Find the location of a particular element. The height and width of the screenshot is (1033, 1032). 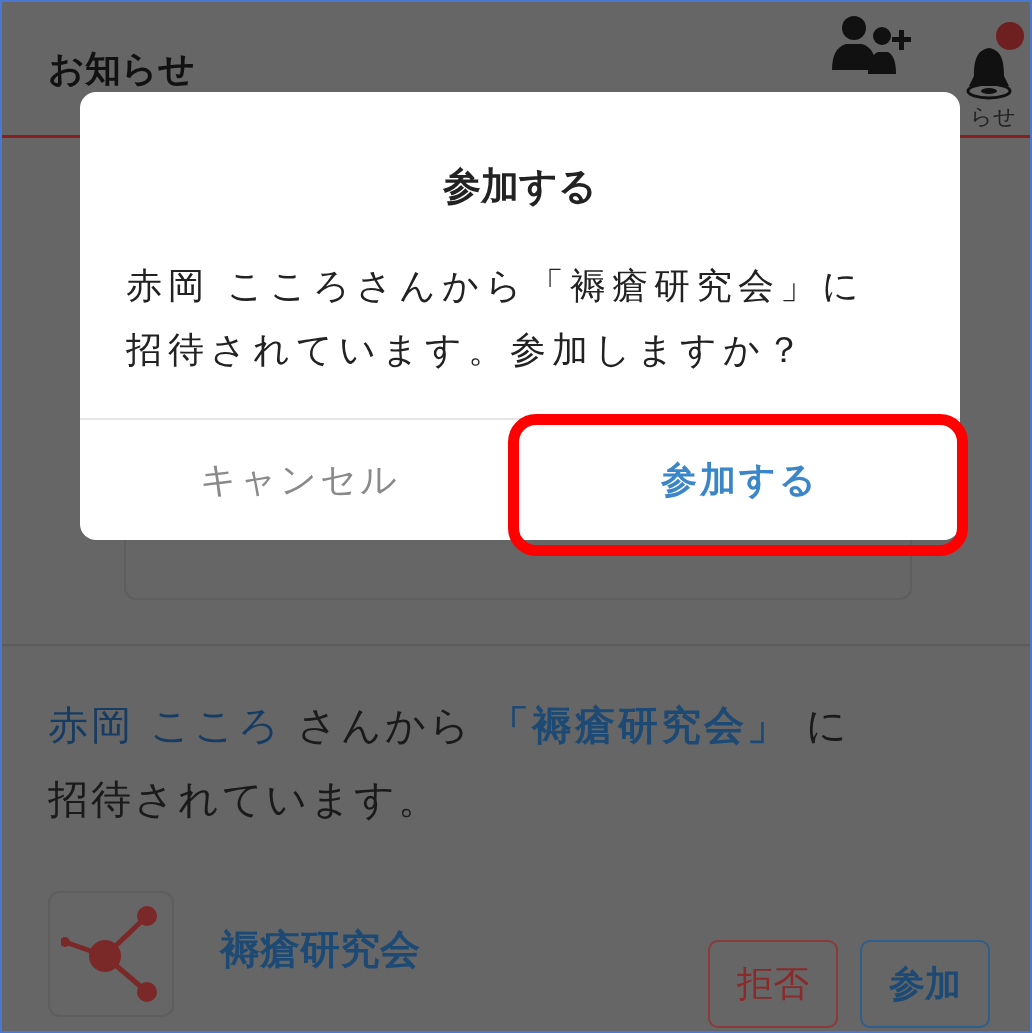

group-name: 褥瘡研究会 is located at coordinates (320, 949).